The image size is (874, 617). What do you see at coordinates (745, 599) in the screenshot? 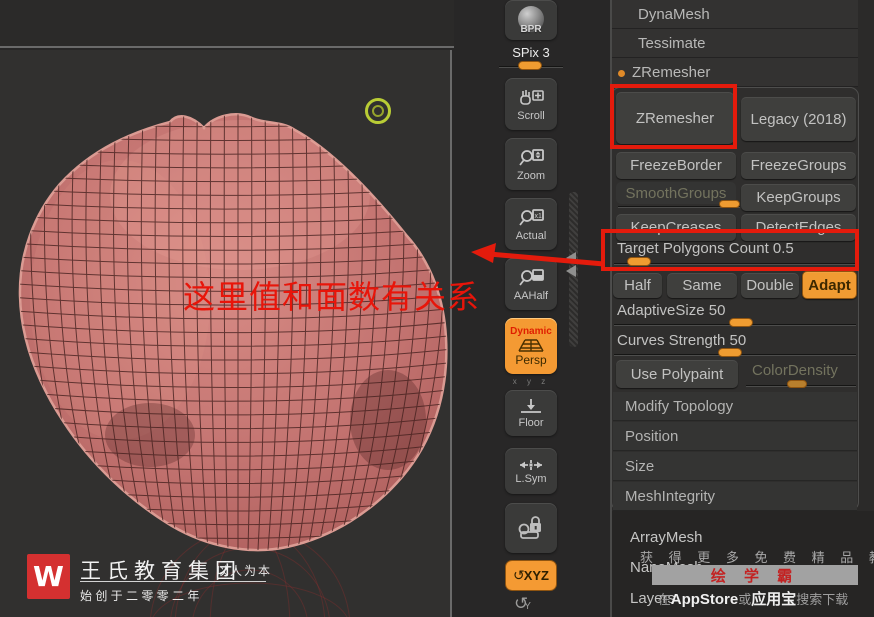
I see `wm3-part: 或` at bounding box center [745, 599].